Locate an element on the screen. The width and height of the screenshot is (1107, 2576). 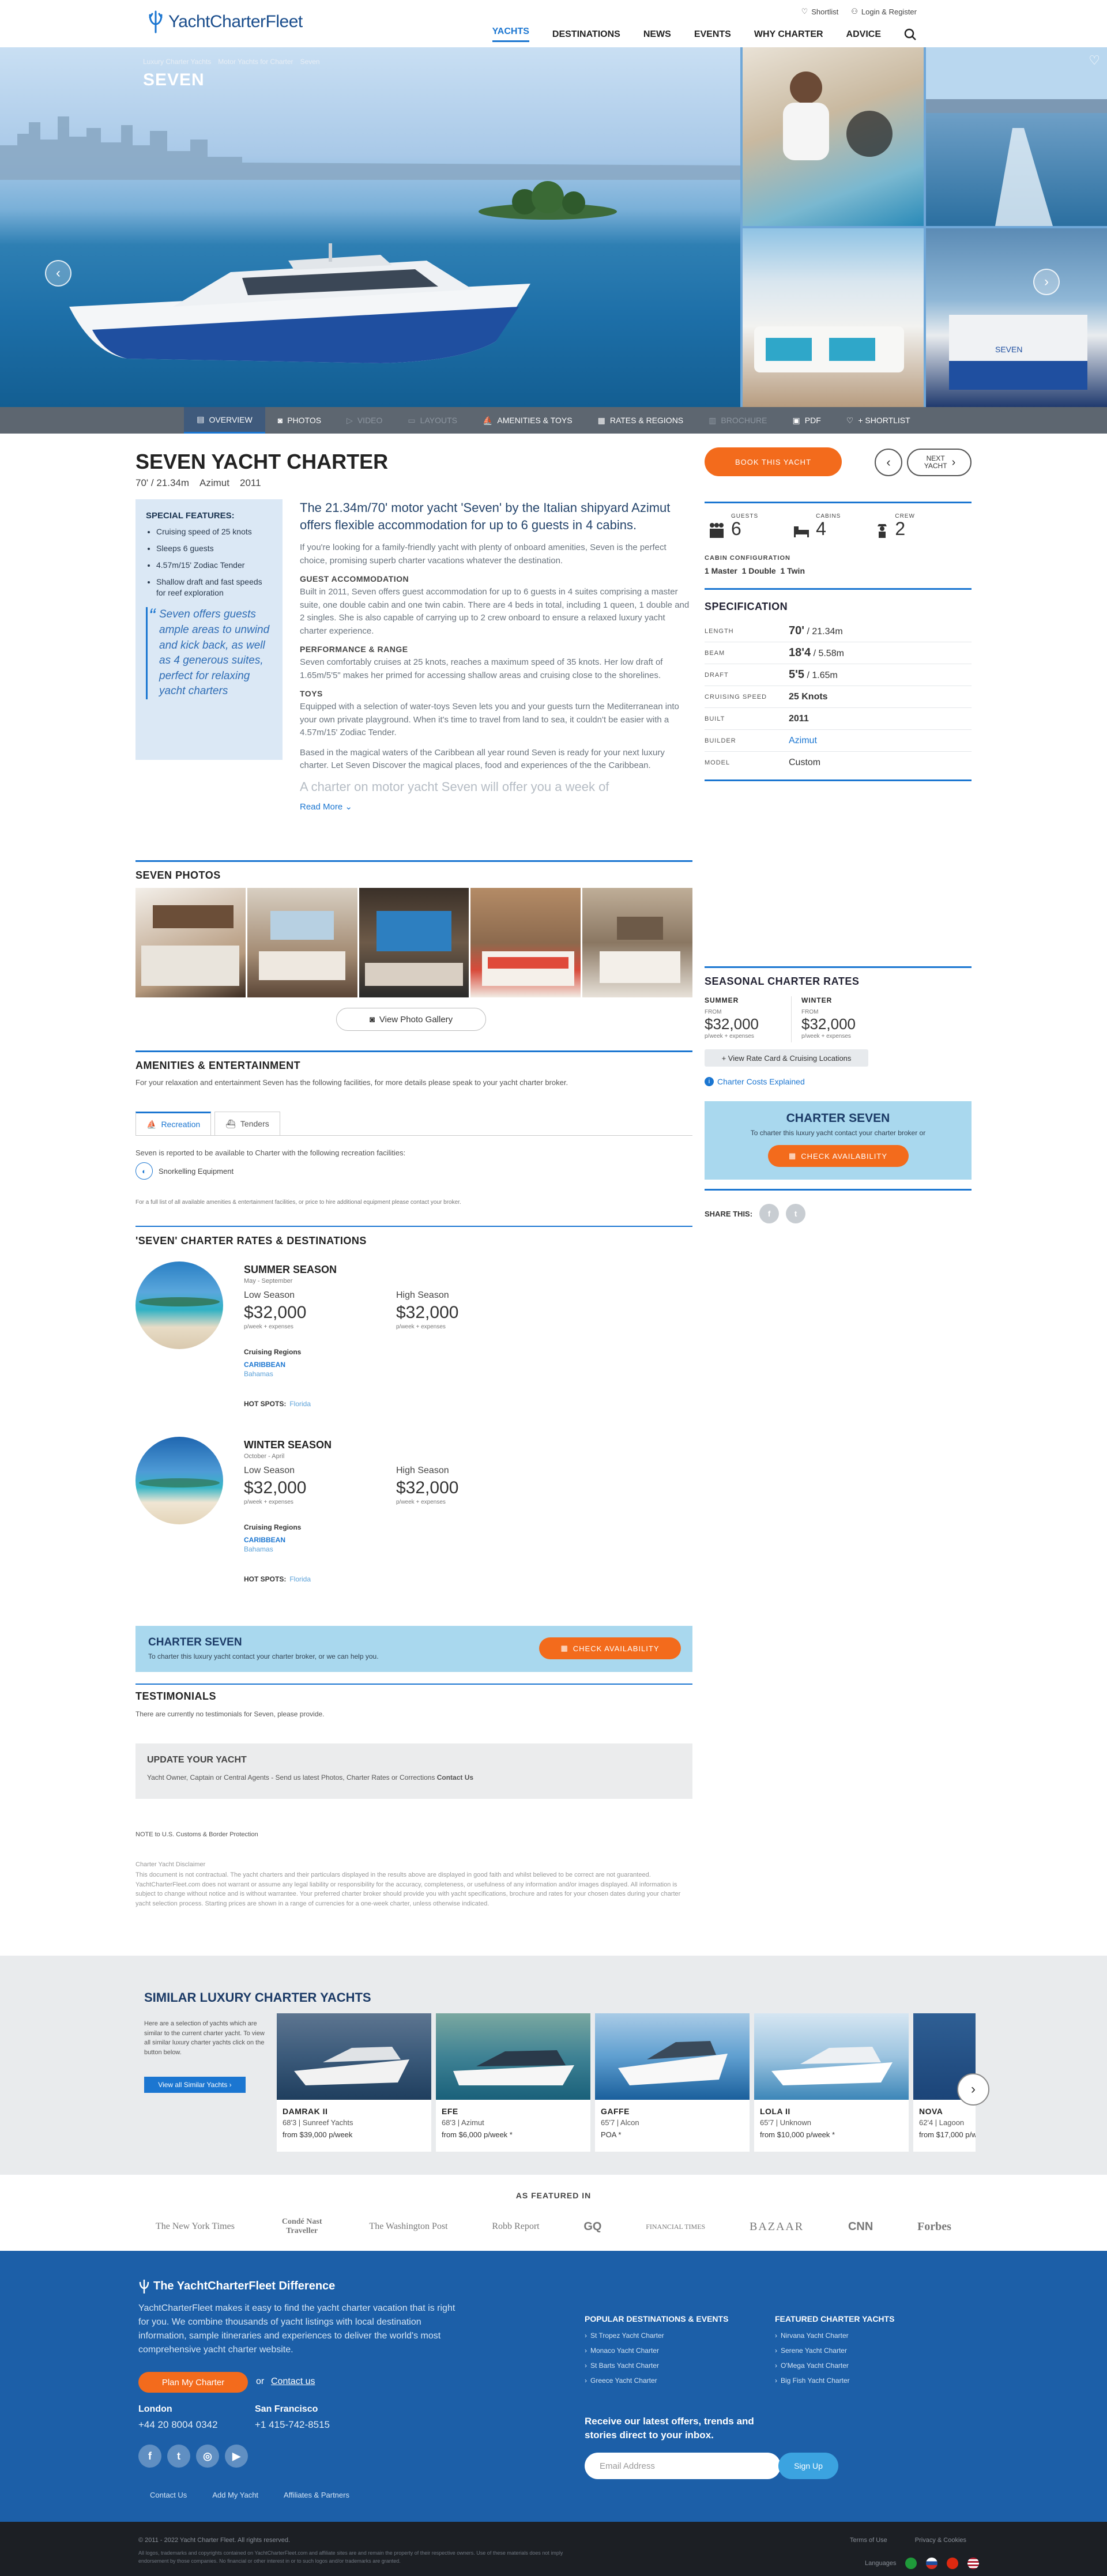
similar-next-arrow-icon: › is located at coordinates (973, 2089).